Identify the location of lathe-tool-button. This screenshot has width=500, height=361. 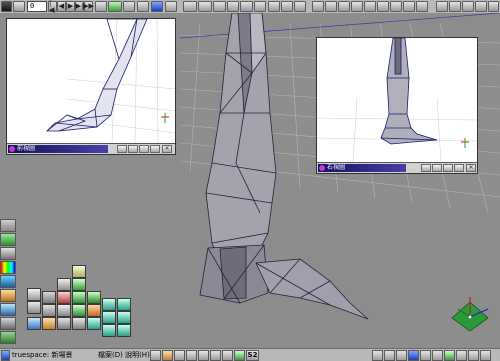
(300, 6).